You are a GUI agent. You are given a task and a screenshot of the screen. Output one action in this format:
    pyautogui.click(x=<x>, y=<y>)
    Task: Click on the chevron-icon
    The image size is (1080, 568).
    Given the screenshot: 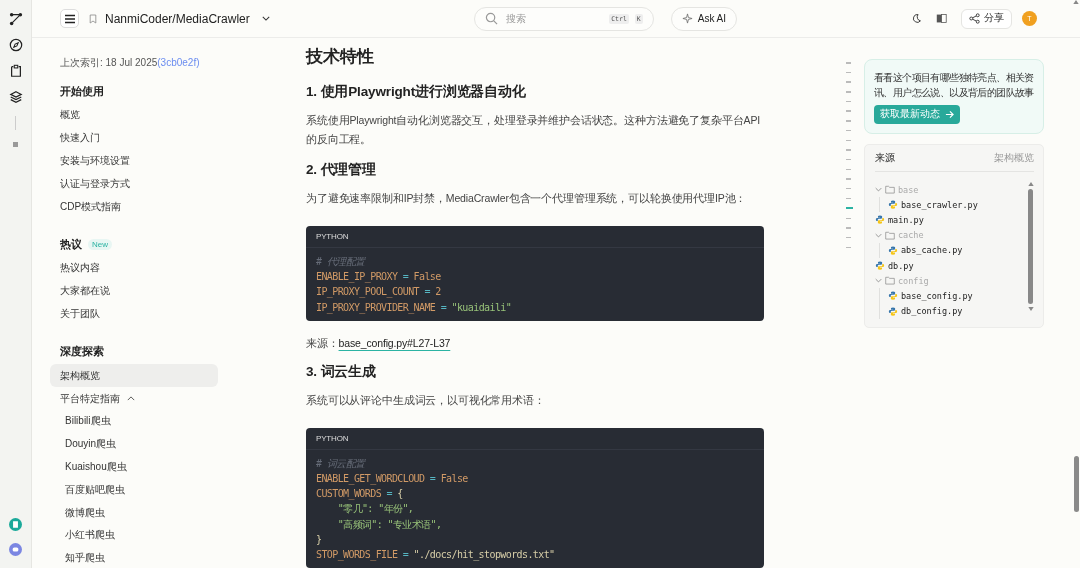 What is the action you would take?
    pyautogui.click(x=131, y=399)
    